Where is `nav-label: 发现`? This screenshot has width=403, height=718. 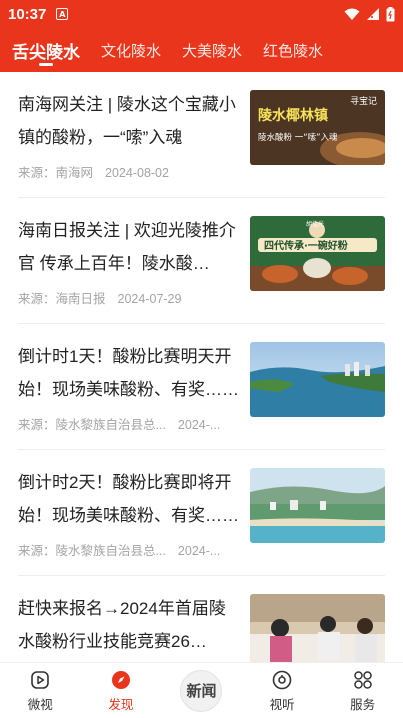
nav-label: 发现 is located at coordinates (121, 704).